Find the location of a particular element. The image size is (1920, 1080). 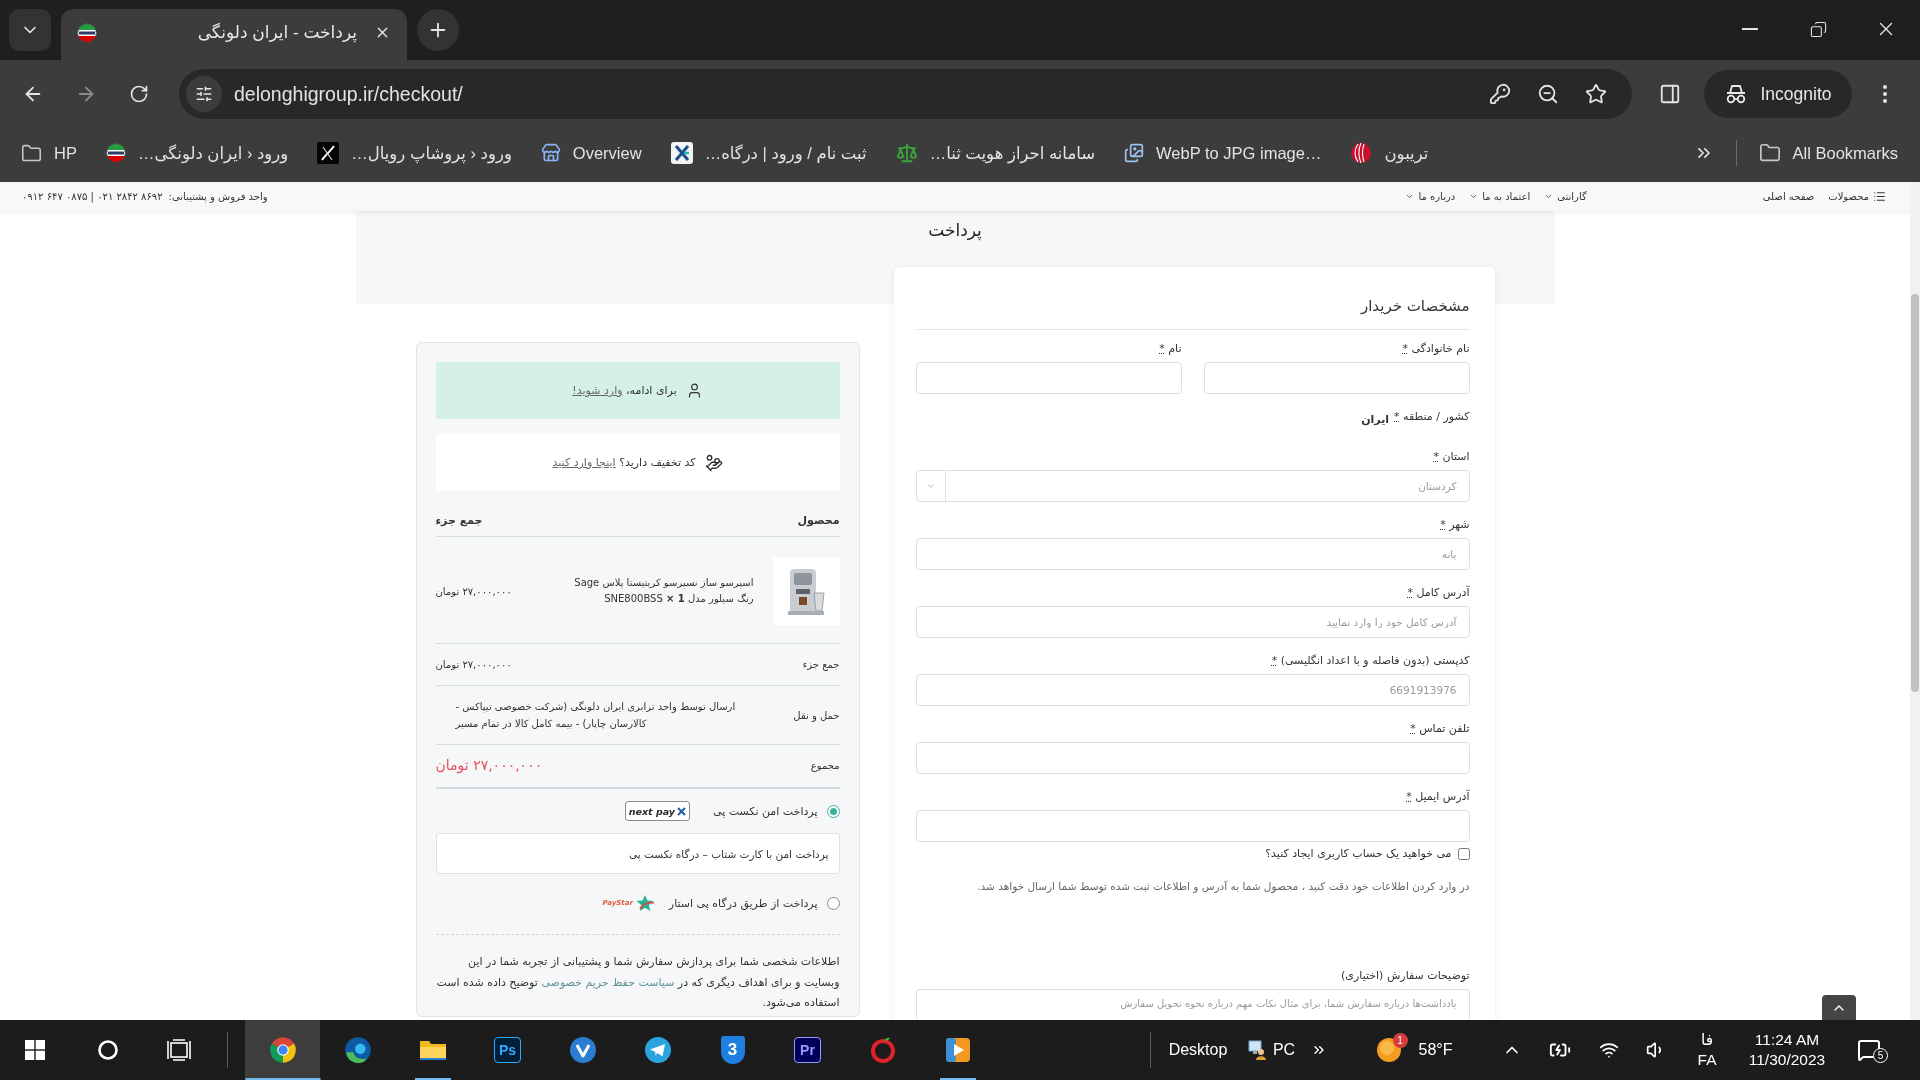

play-icon is located at coordinates (957, 1050).